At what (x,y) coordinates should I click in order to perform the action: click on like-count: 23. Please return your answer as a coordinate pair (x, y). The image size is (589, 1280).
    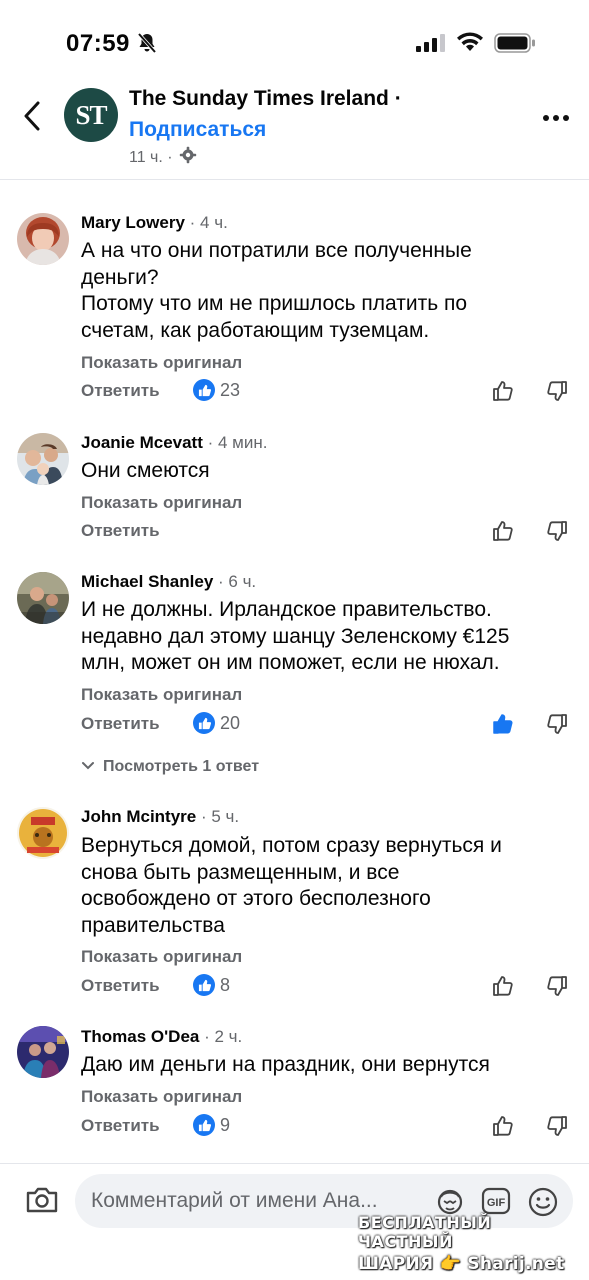
    Looking at the image, I should click on (230, 389).